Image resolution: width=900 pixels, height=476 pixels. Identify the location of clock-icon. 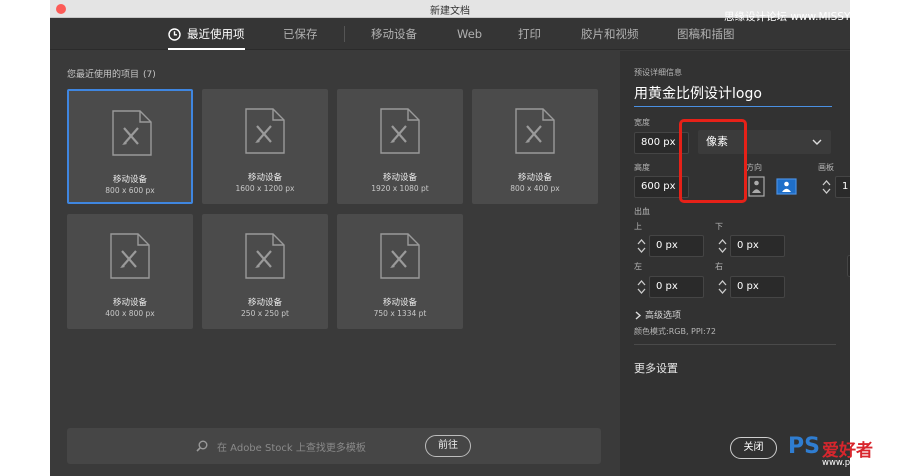
(174, 34).